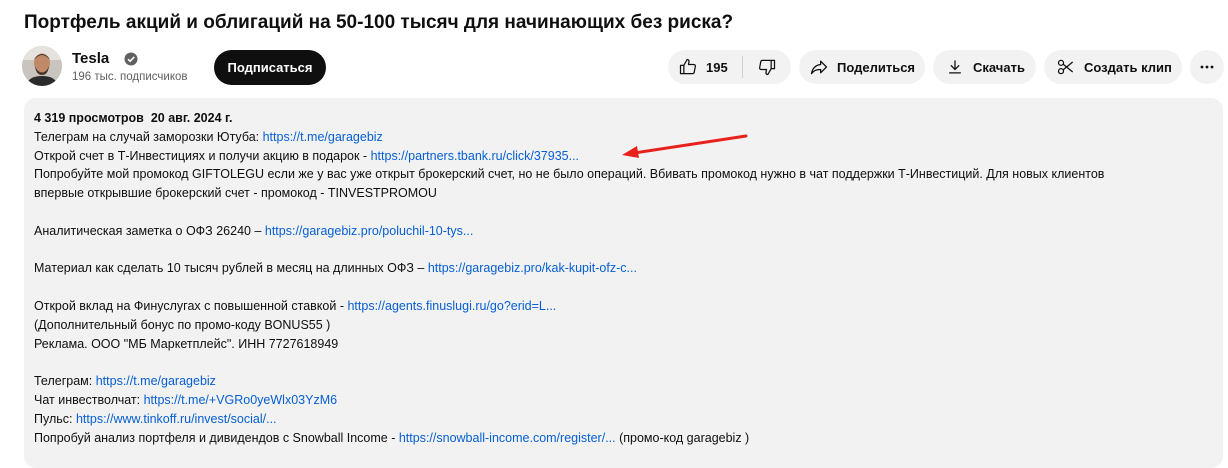 The width and height of the screenshot is (1228, 468). What do you see at coordinates (717, 67) in the screenshot?
I see `like-count: 195` at bounding box center [717, 67].